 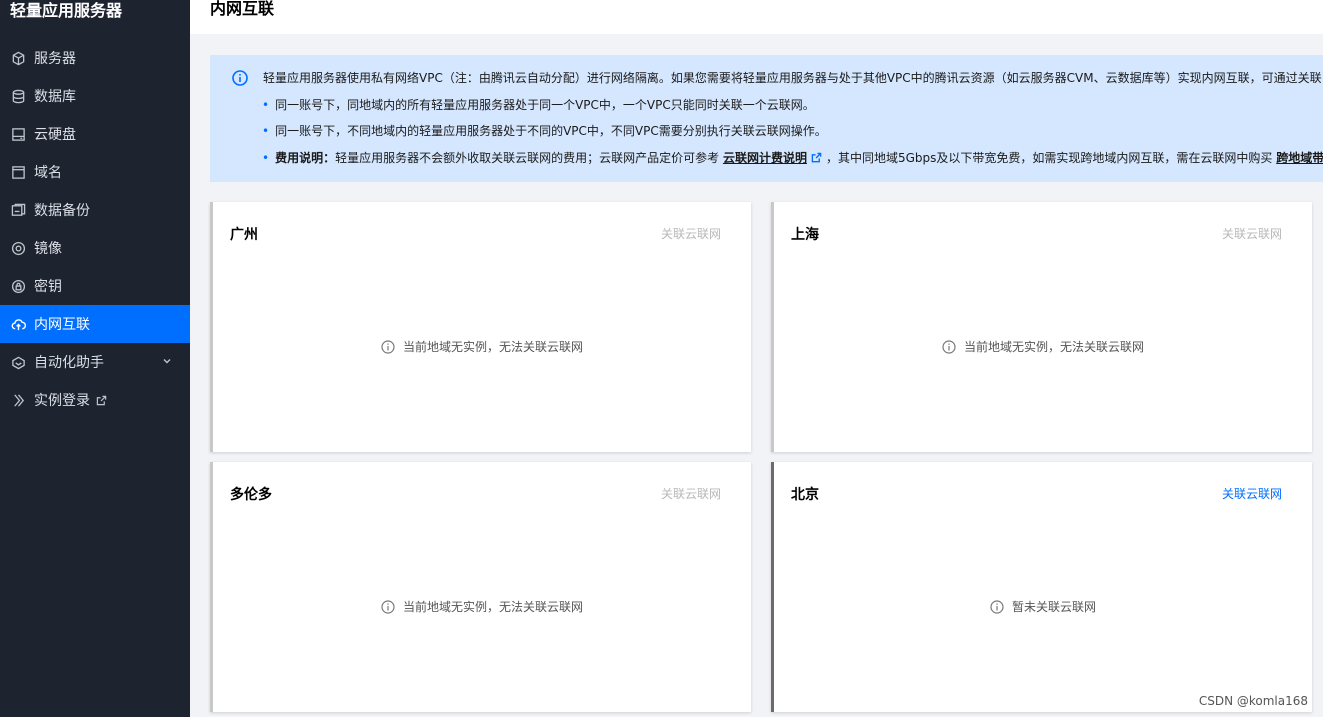 I want to click on backup-icon, so click(x=18, y=210).